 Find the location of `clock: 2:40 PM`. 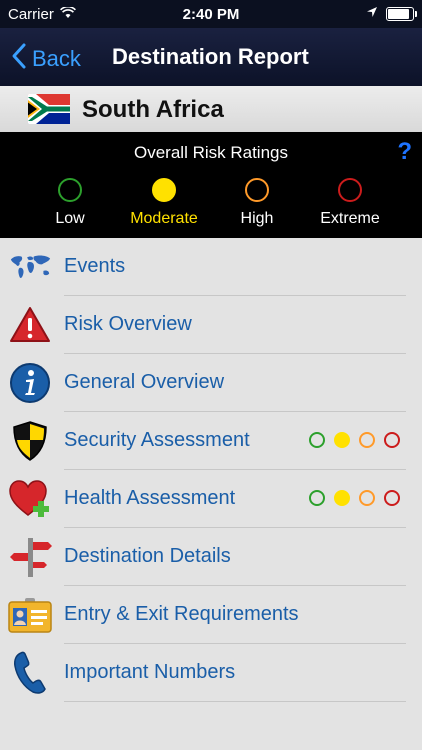

clock: 2:40 PM is located at coordinates (211, 14).